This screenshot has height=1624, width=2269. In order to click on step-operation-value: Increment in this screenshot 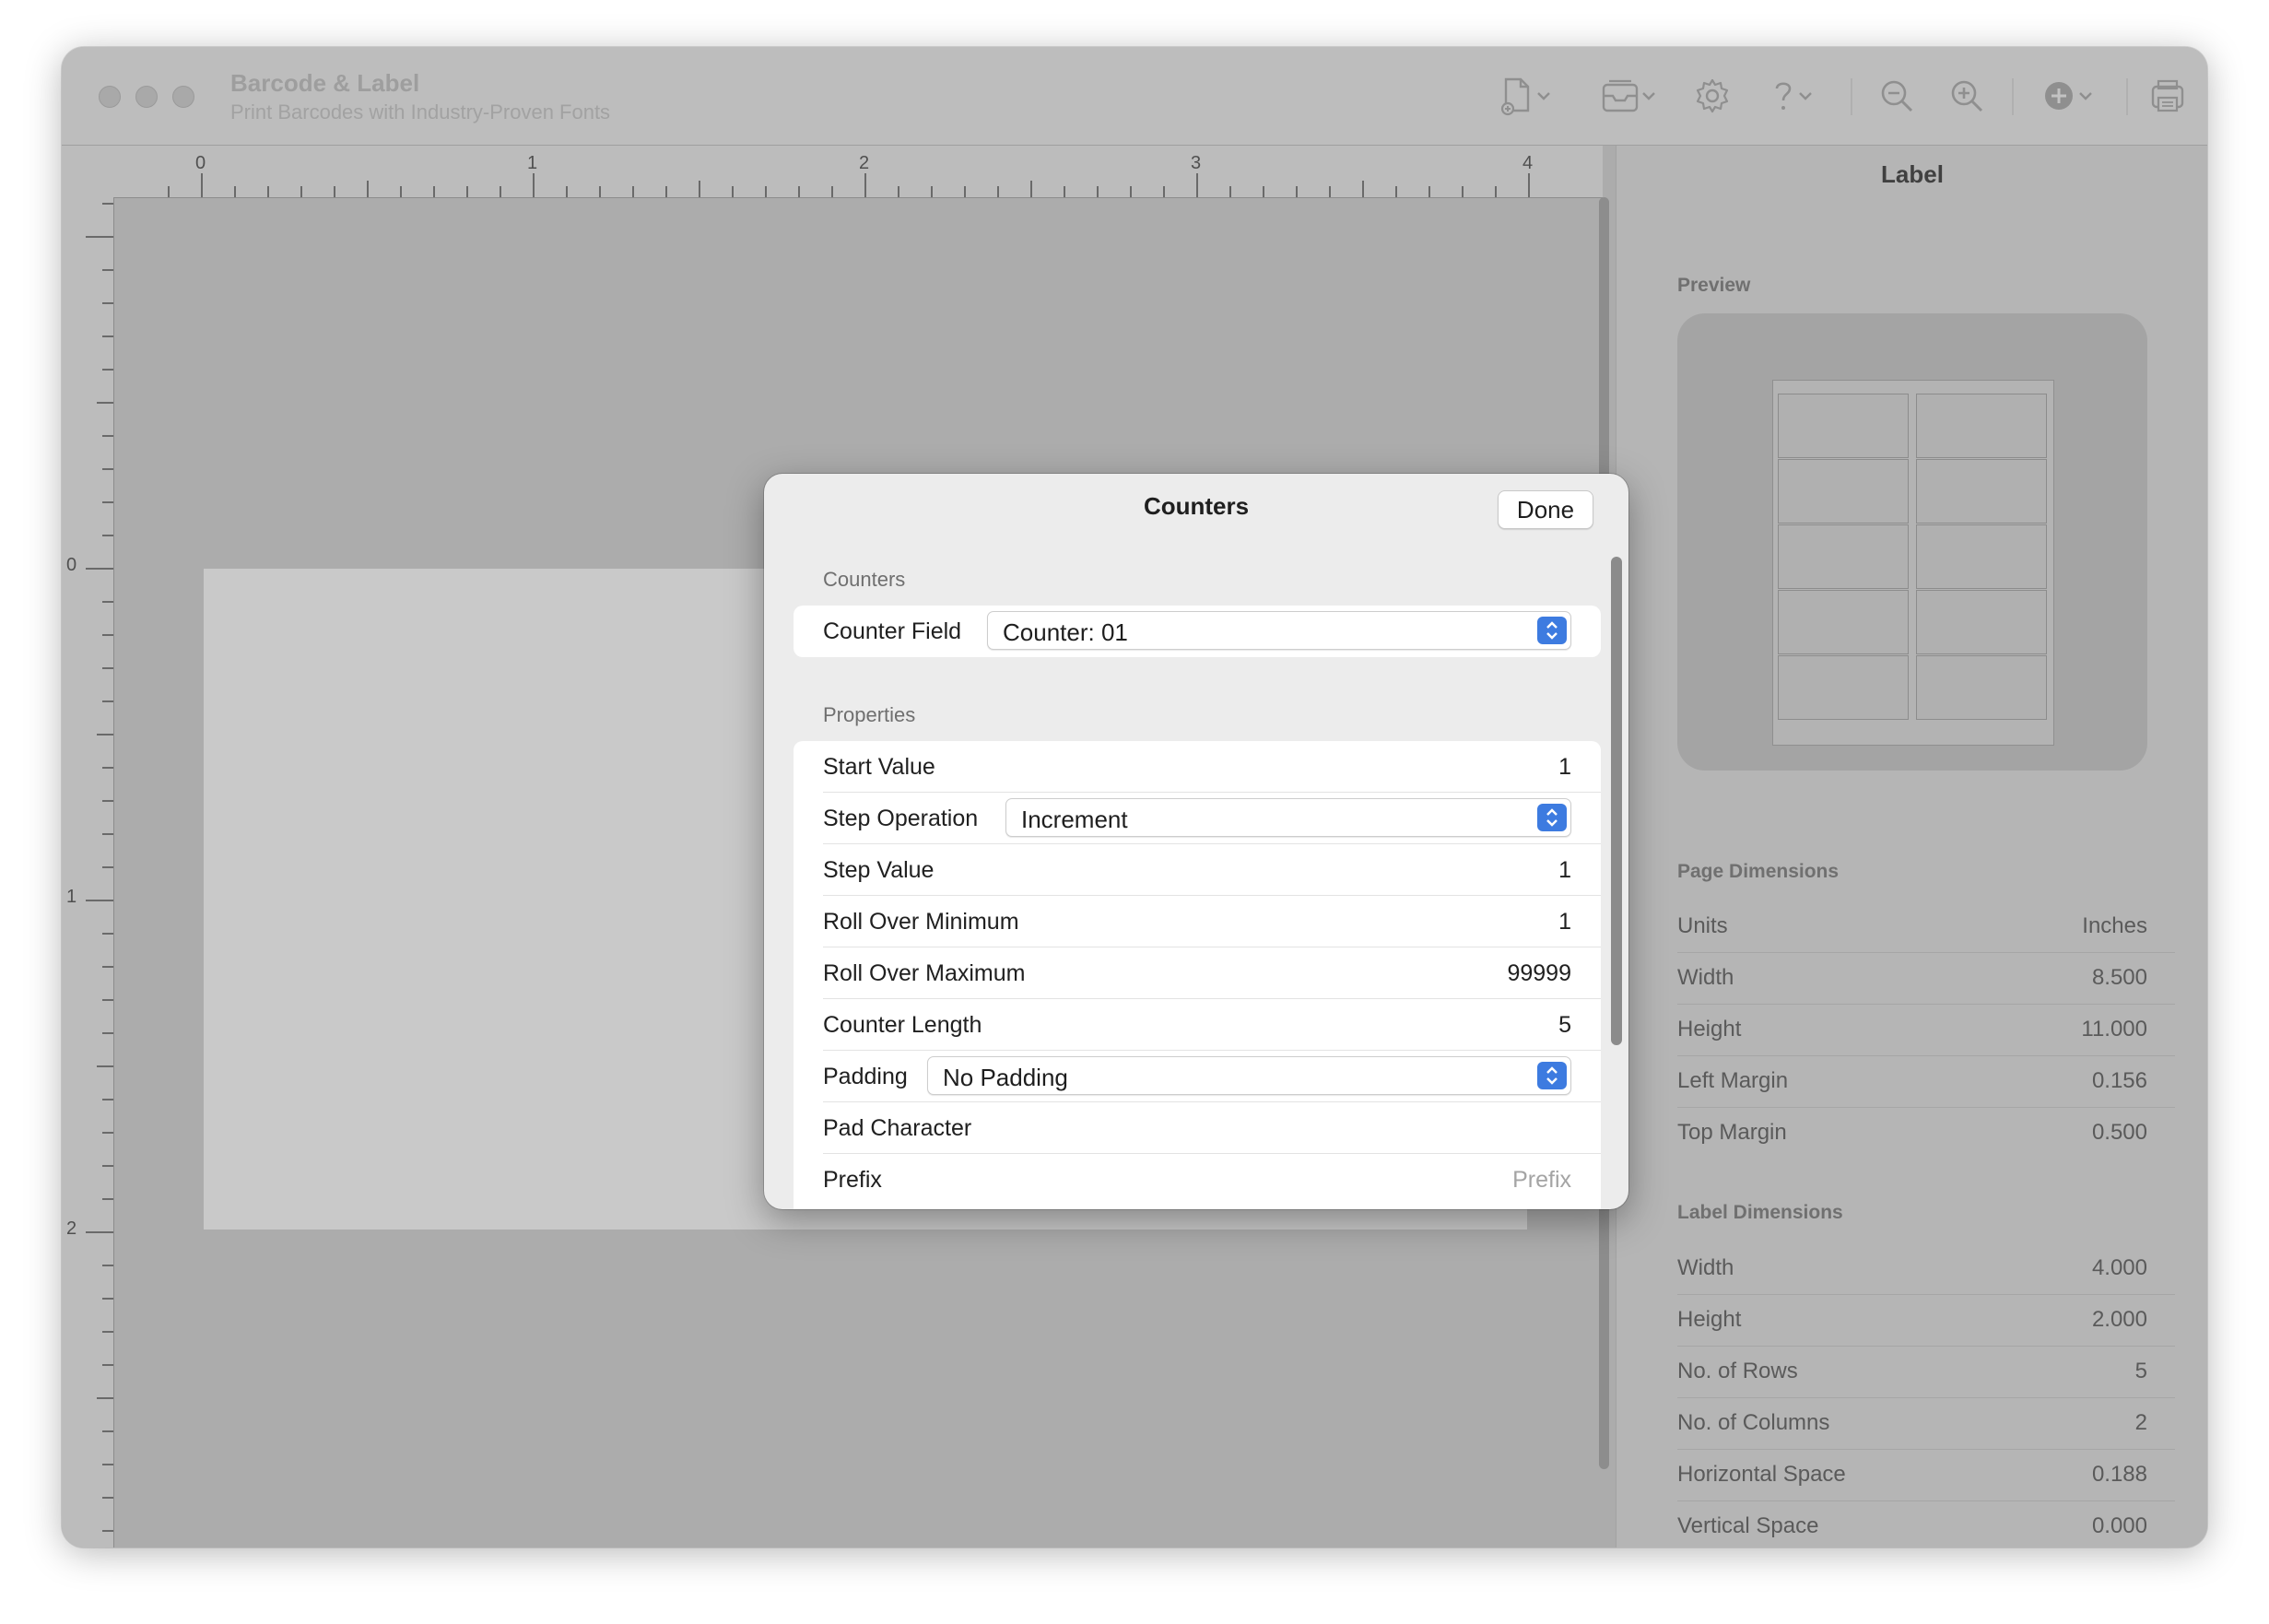, I will do `click(1074, 819)`.